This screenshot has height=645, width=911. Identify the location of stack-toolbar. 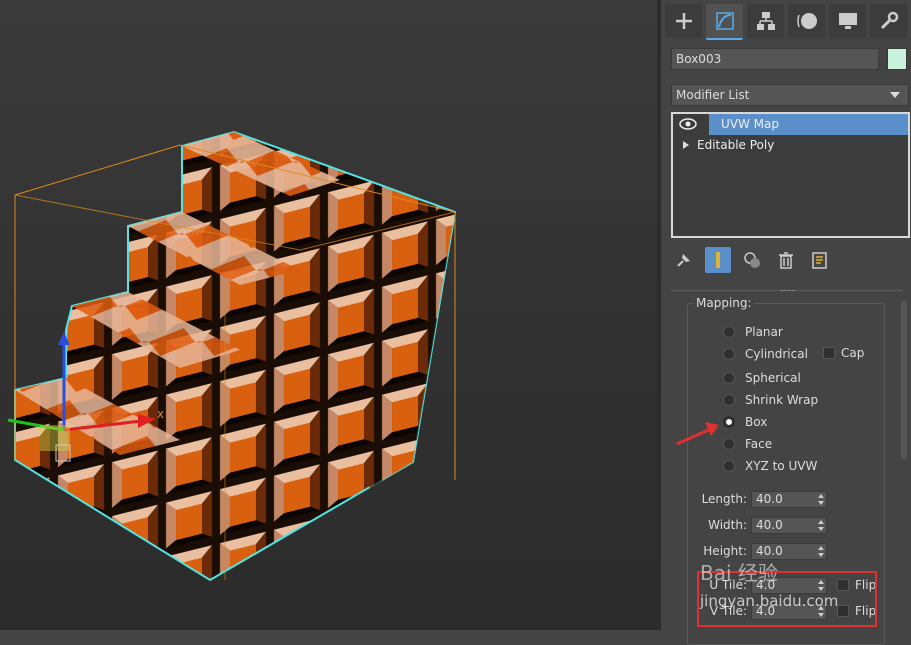
(752, 260).